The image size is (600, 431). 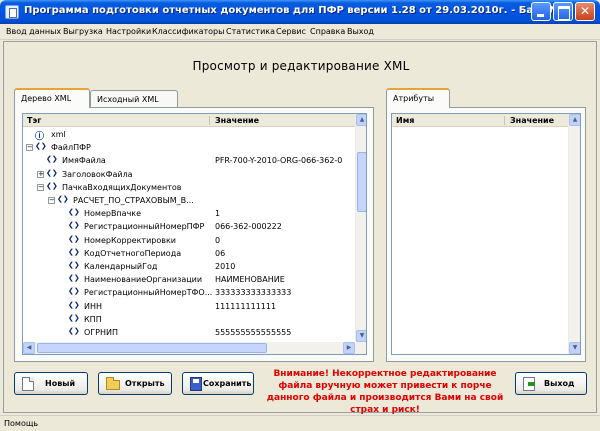 What do you see at coordinates (34, 120) in the screenshot?
I see `column-header-tag: Тэг` at bounding box center [34, 120].